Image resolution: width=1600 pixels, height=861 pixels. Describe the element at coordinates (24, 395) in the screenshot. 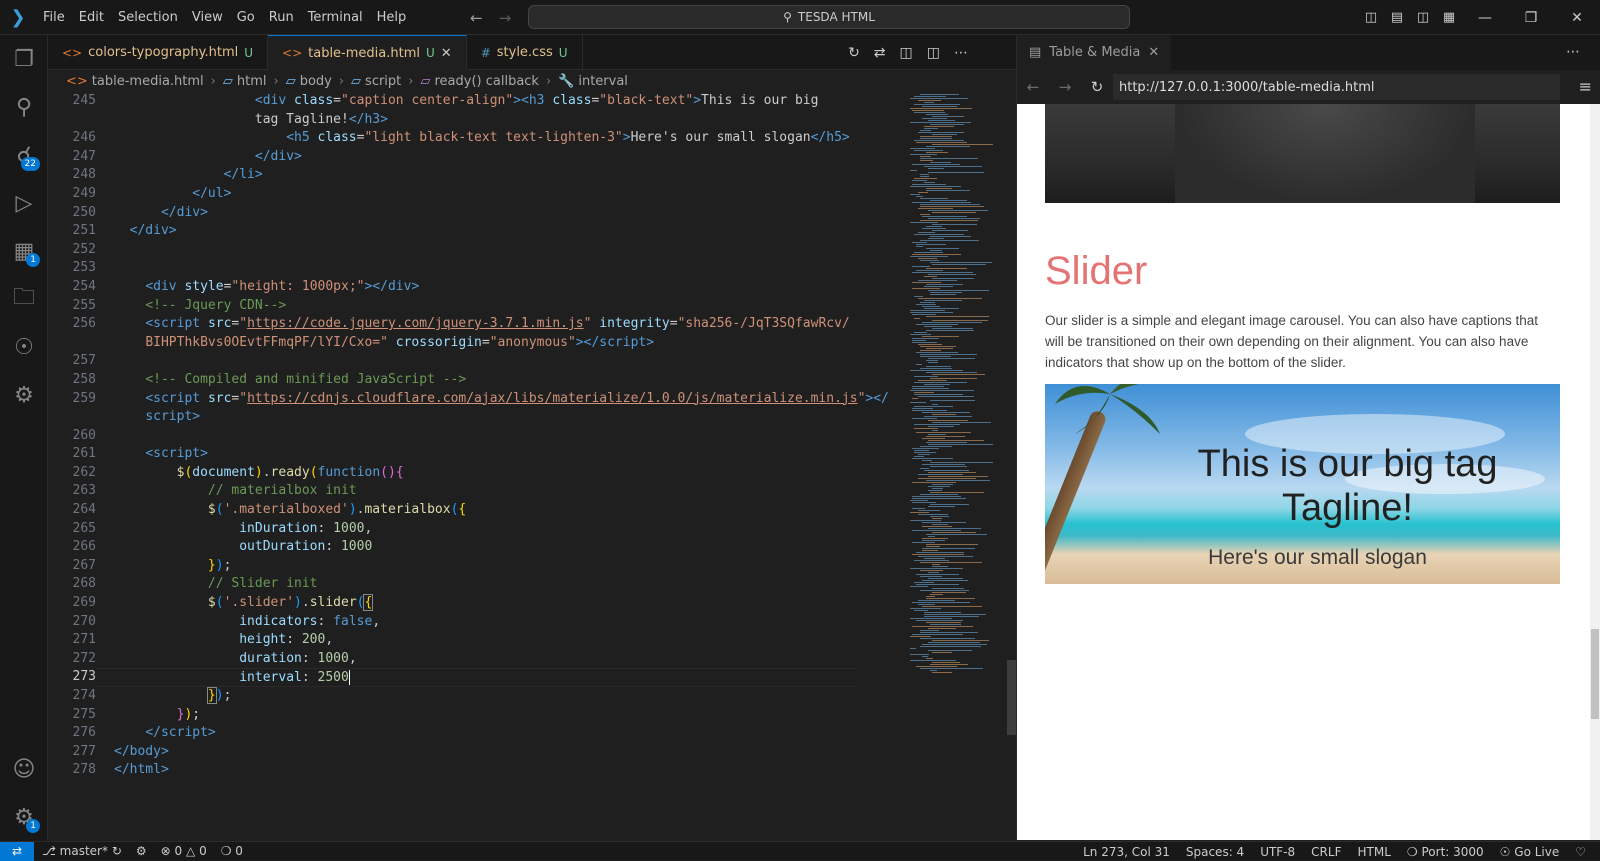

I see `remote-explorer-icon: ⚙` at that location.